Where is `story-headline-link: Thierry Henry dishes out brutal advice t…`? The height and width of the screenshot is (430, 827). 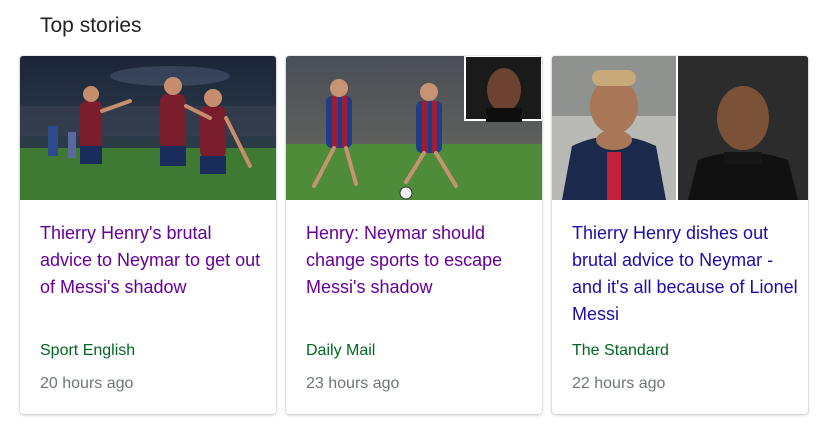
story-headline-link: Thierry Henry dishes out brutal advice t… is located at coordinates (685, 274).